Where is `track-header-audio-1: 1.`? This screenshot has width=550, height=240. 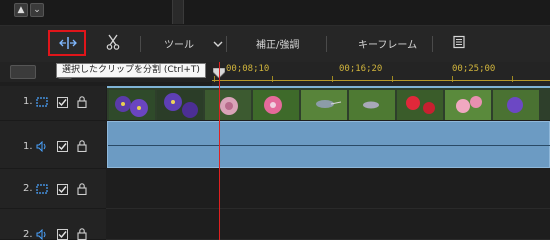
track-header-audio-1: 1. is located at coordinates (53, 145).